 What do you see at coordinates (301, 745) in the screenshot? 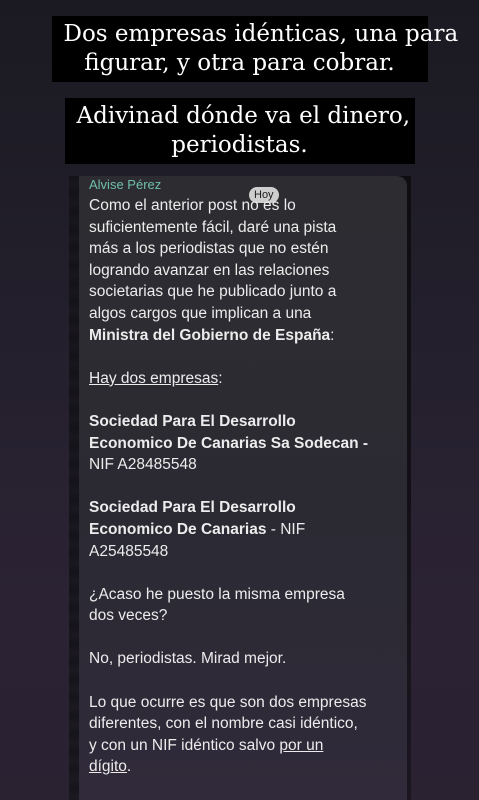
I see `underlined-text: por un` at bounding box center [301, 745].